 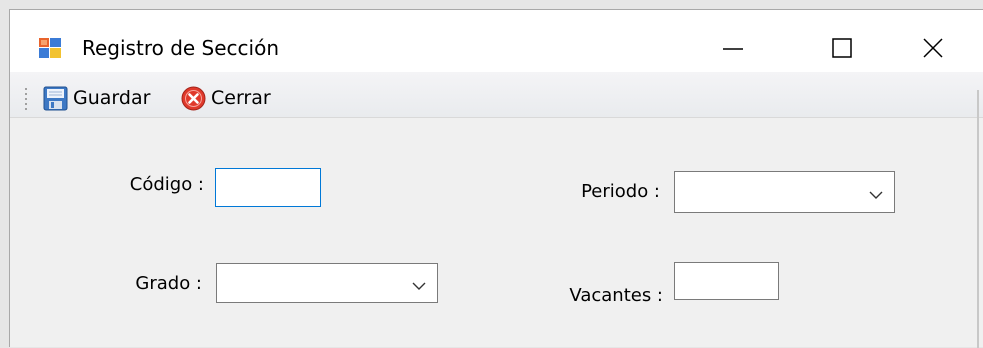 I want to click on minimize-button, so click(x=733, y=47).